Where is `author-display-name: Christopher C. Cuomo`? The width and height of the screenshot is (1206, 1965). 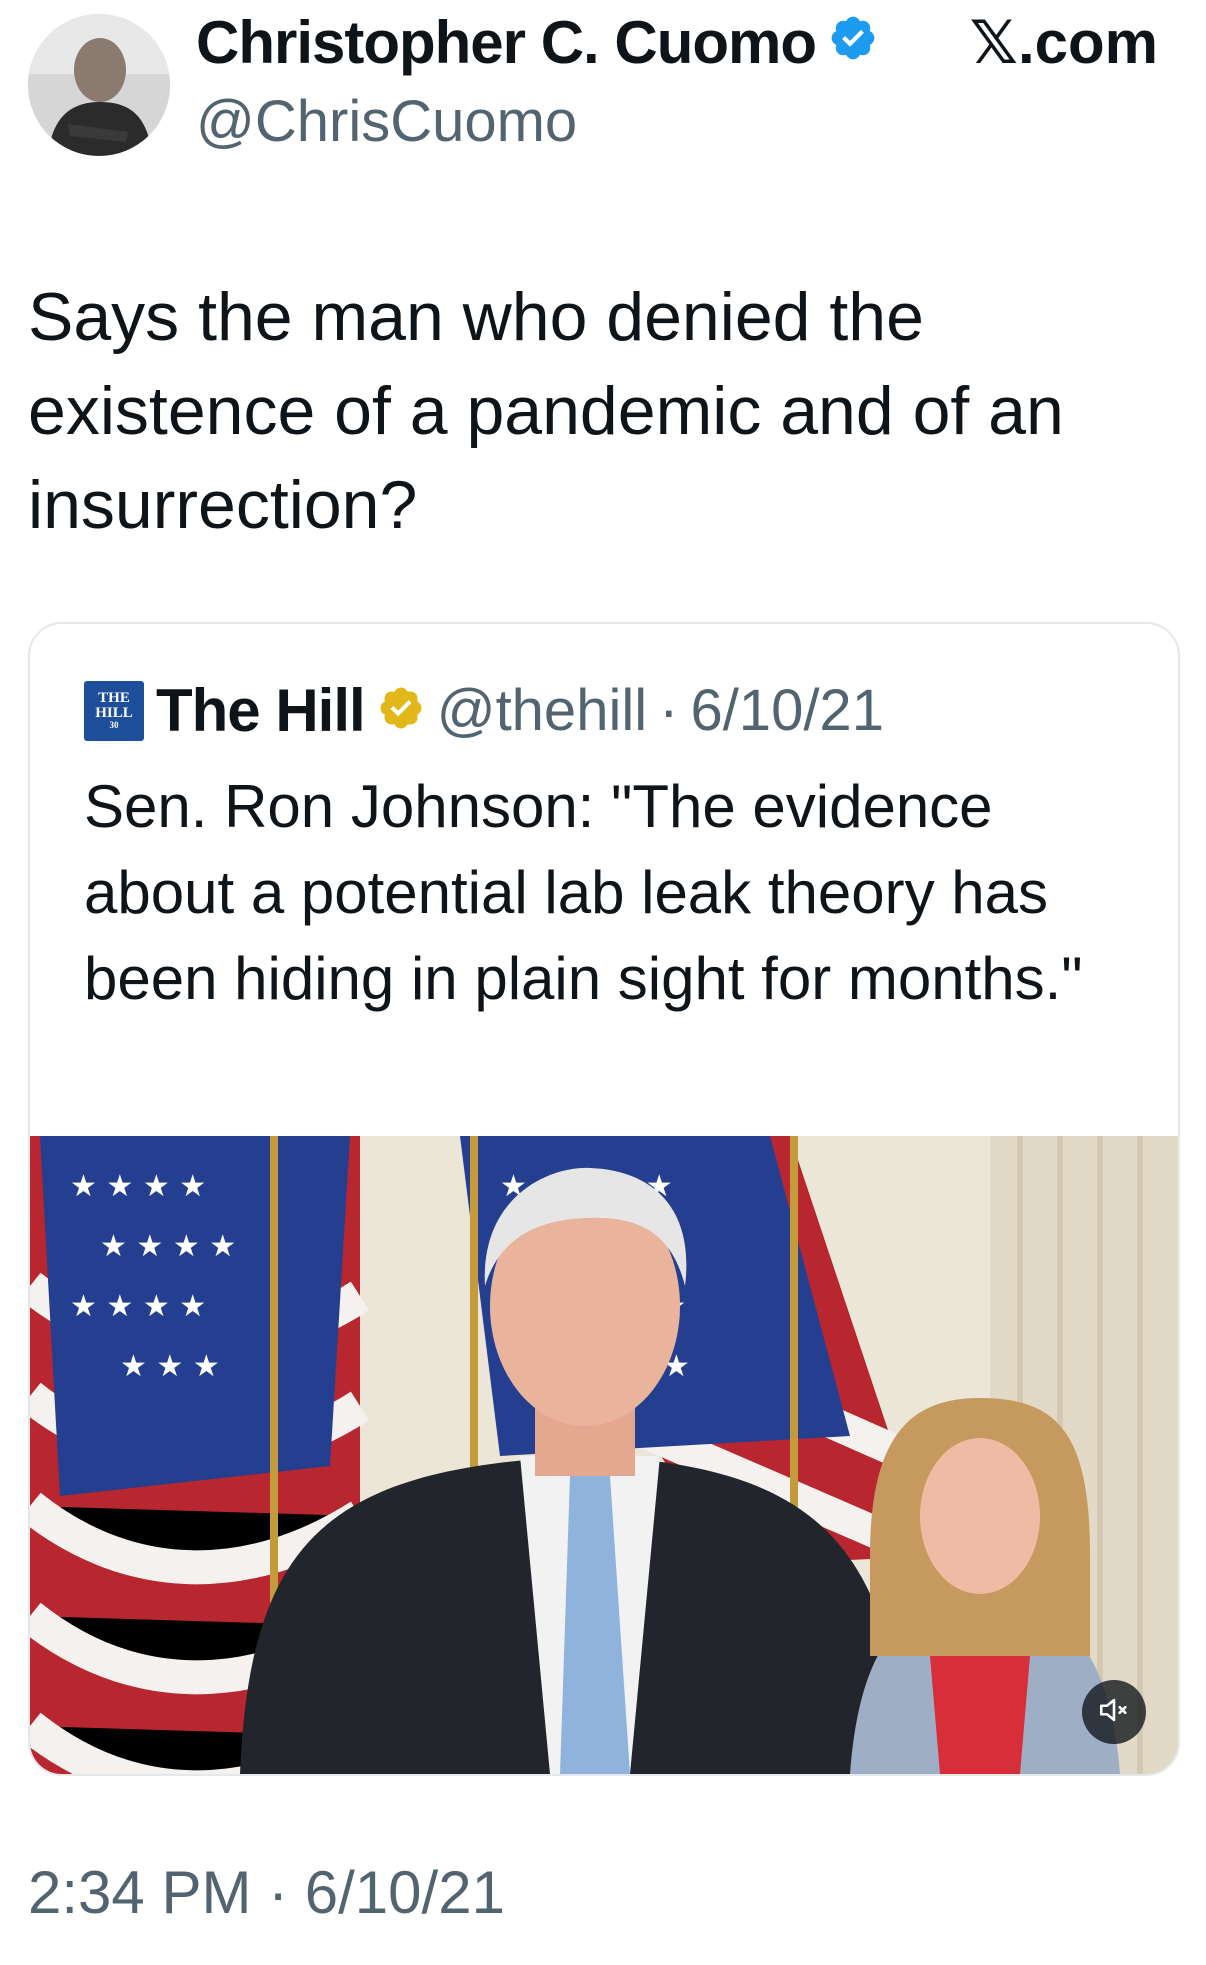
author-display-name: Christopher C. Cuomo is located at coordinates (537, 42).